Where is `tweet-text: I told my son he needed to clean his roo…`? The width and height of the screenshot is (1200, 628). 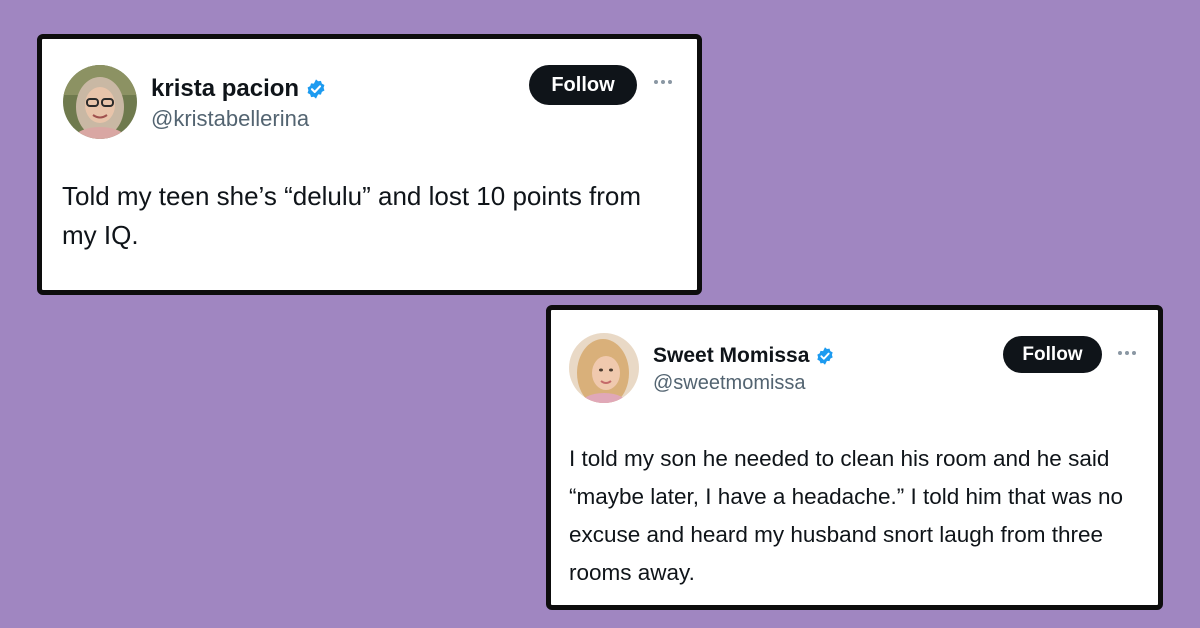
tweet-text: I told my son he needed to clean his roo… is located at coordinates (846, 515).